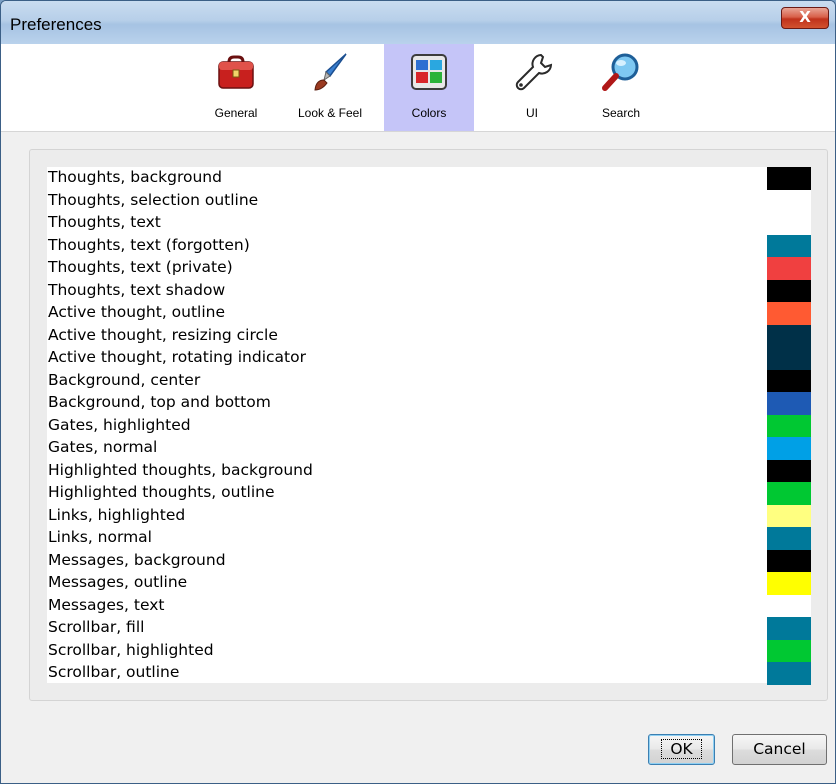 The width and height of the screenshot is (836, 784). What do you see at coordinates (429, 673) in the screenshot?
I see `color-setting-row: Scrollbar, outline` at bounding box center [429, 673].